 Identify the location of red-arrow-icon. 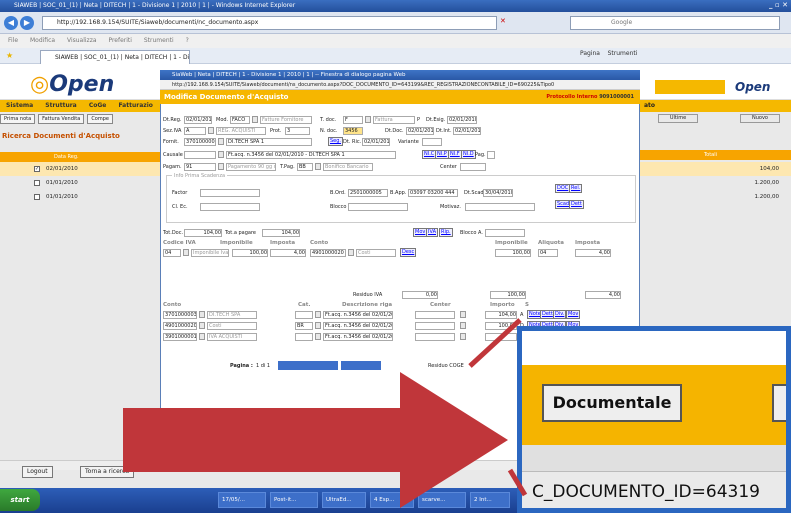
(315, 440).